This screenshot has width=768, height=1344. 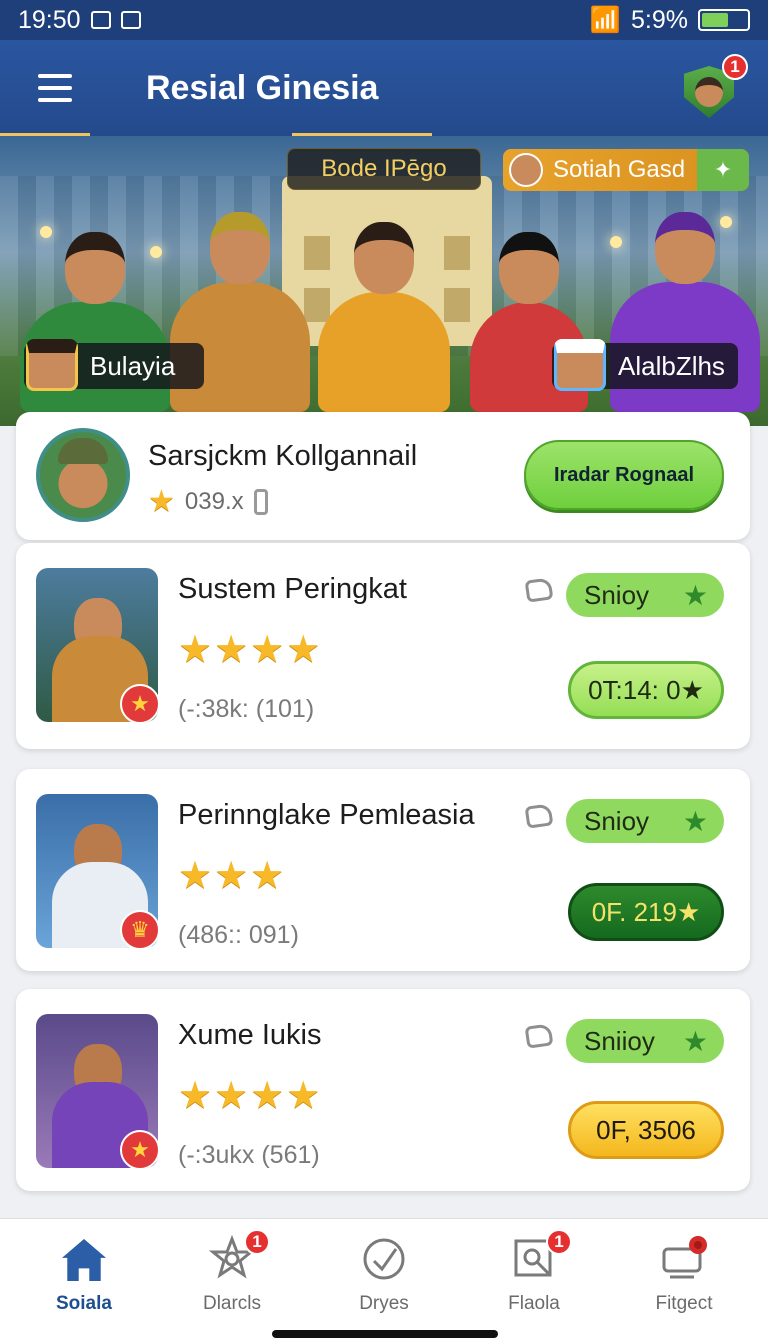 What do you see at coordinates (646, 912) in the screenshot?
I see `price-button: 0F. 219★` at bounding box center [646, 912].